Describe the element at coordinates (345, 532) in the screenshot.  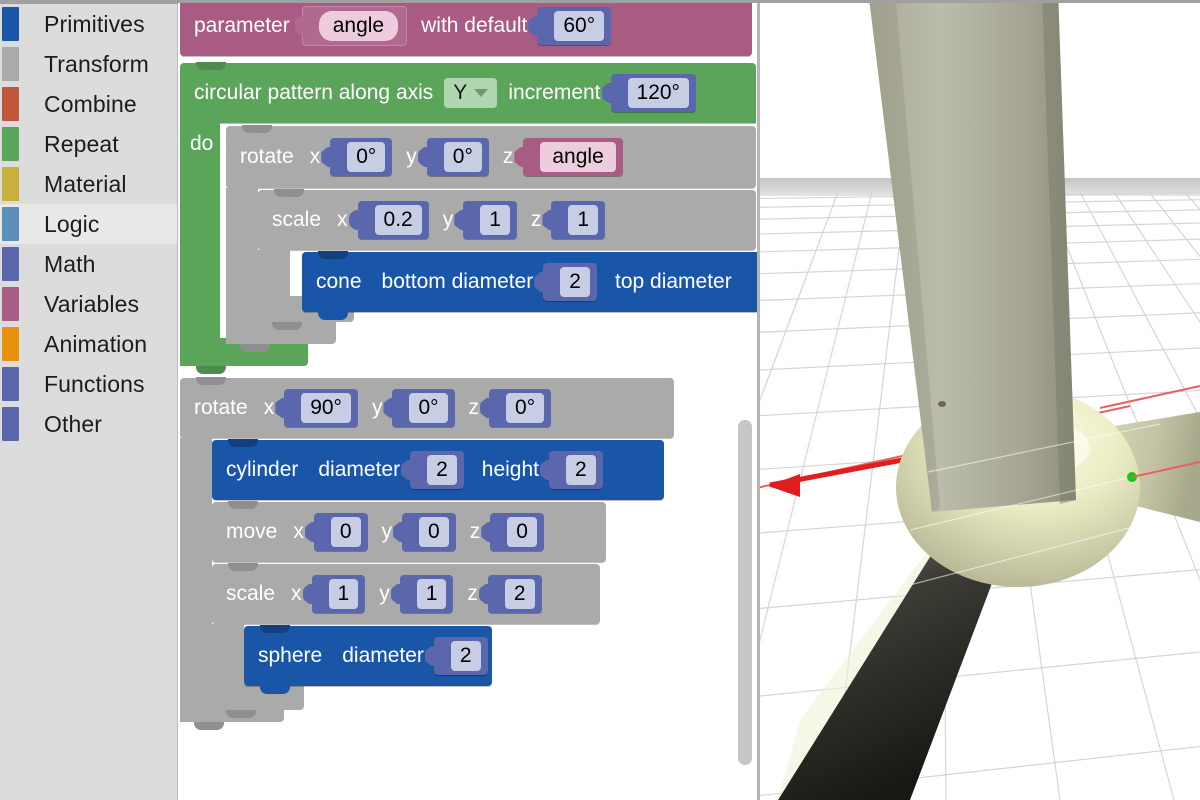
I see `move-x-field: 0` at that location.